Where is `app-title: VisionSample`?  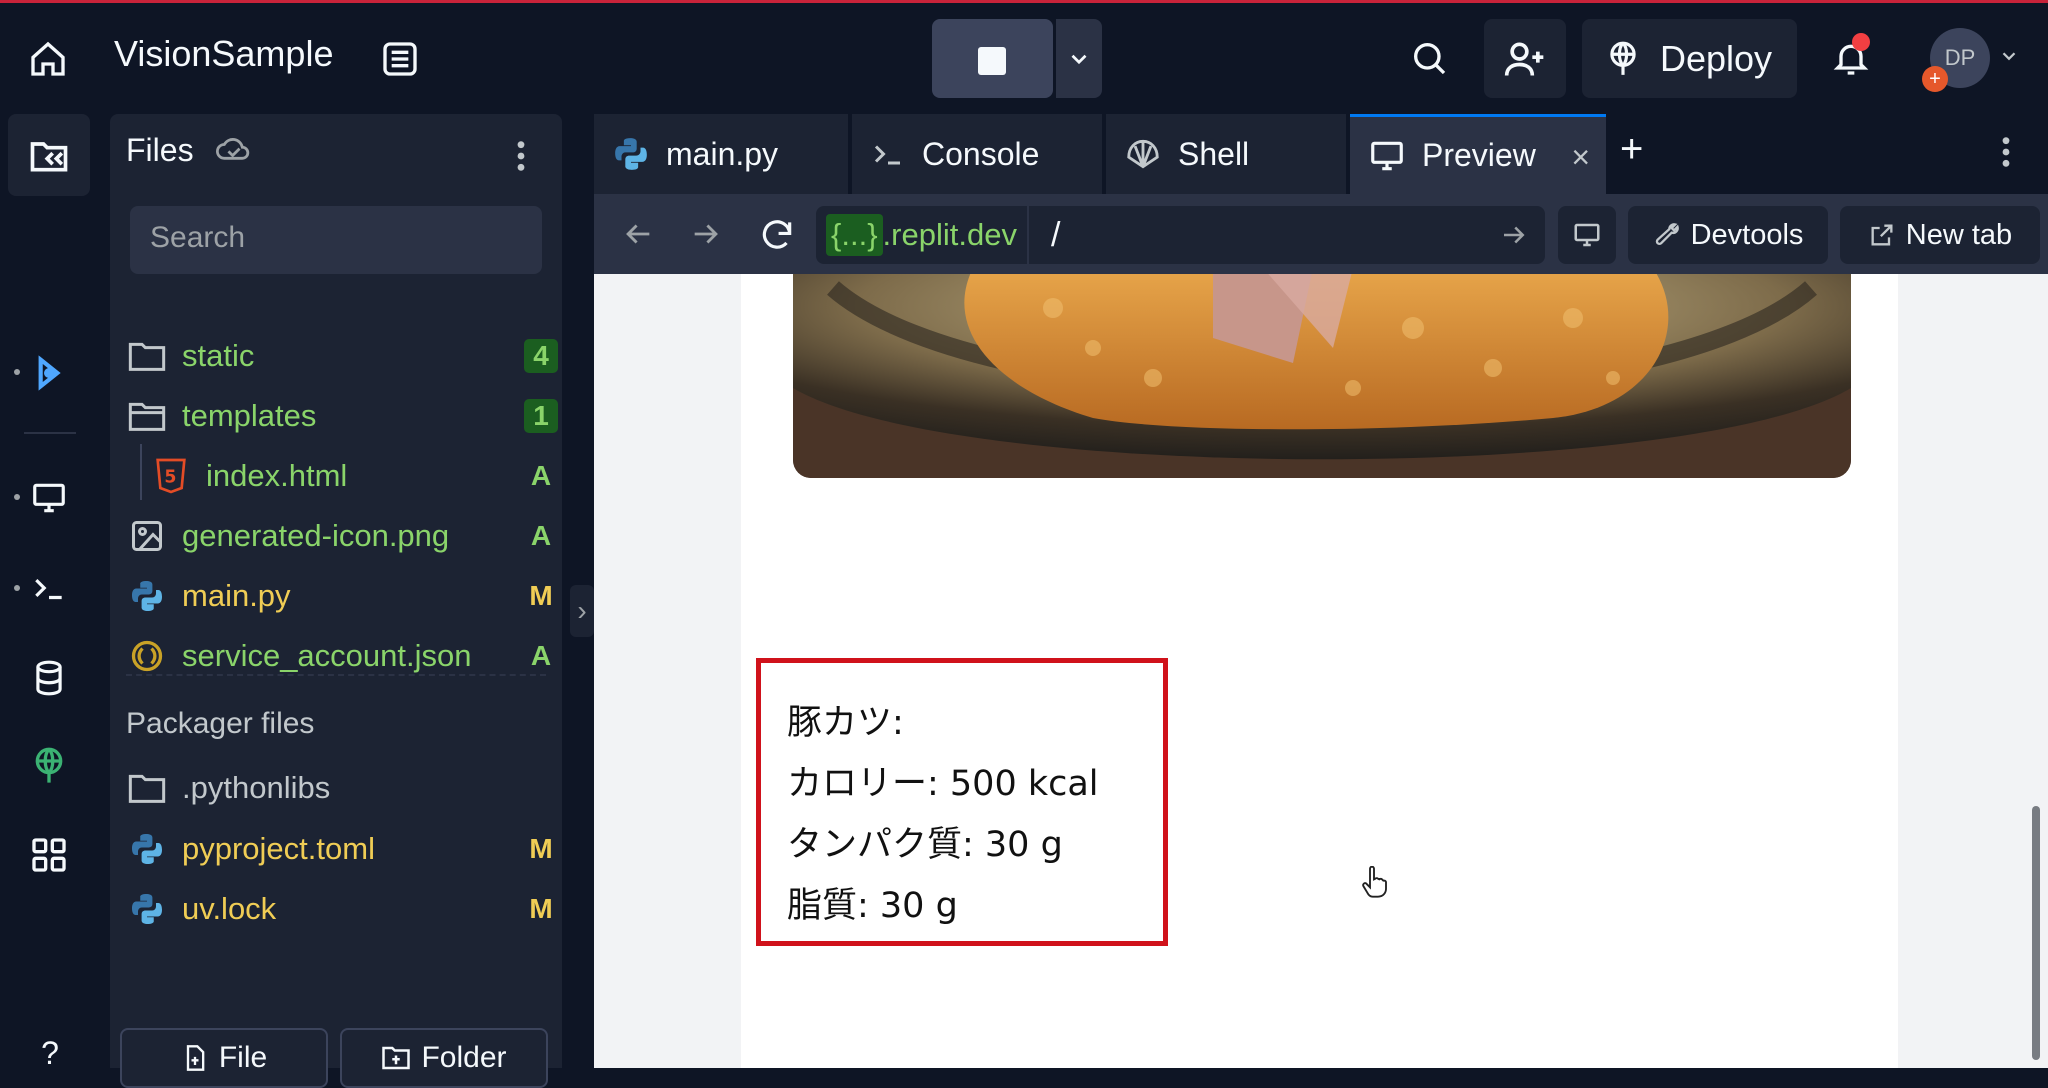 app-title: VisionSample is located at coordinates (223, 54).